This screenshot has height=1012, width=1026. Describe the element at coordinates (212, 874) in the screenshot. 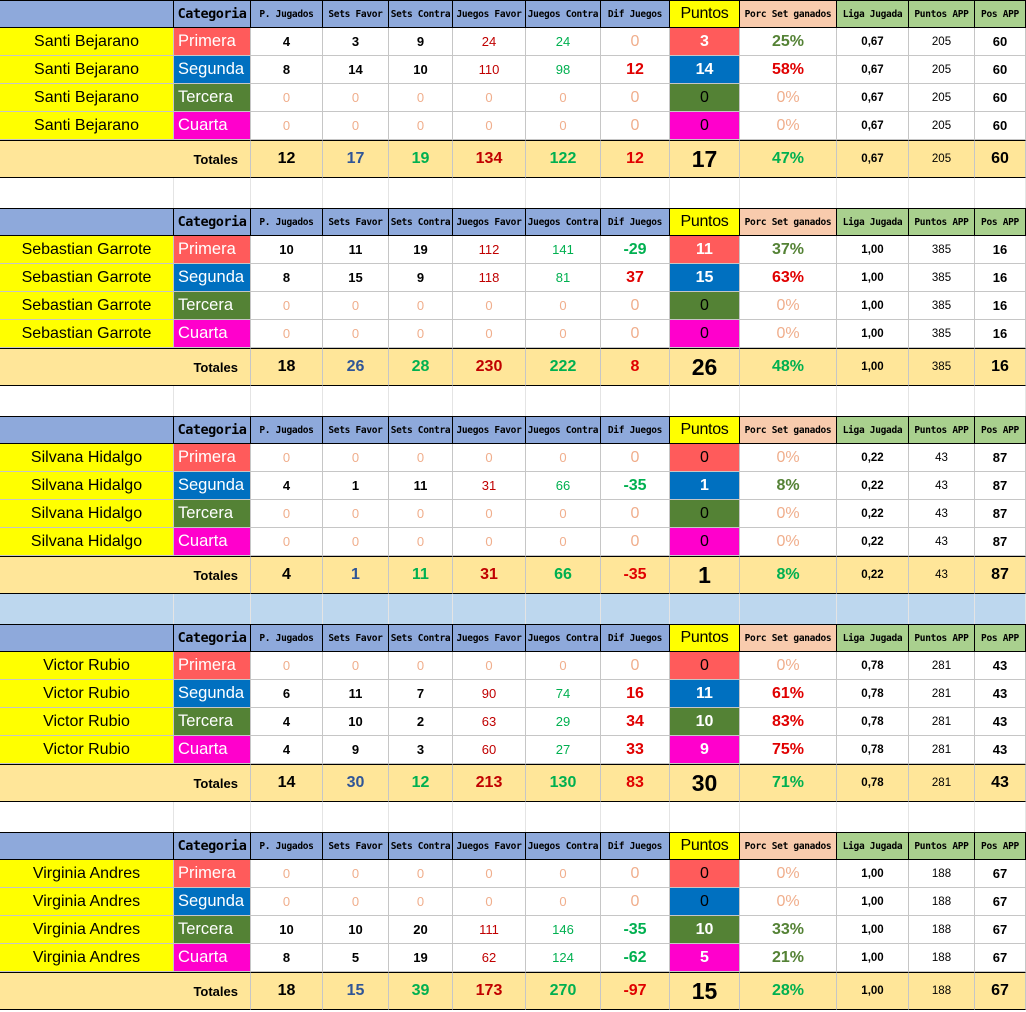

I see `category-primera: Primera` at that location.